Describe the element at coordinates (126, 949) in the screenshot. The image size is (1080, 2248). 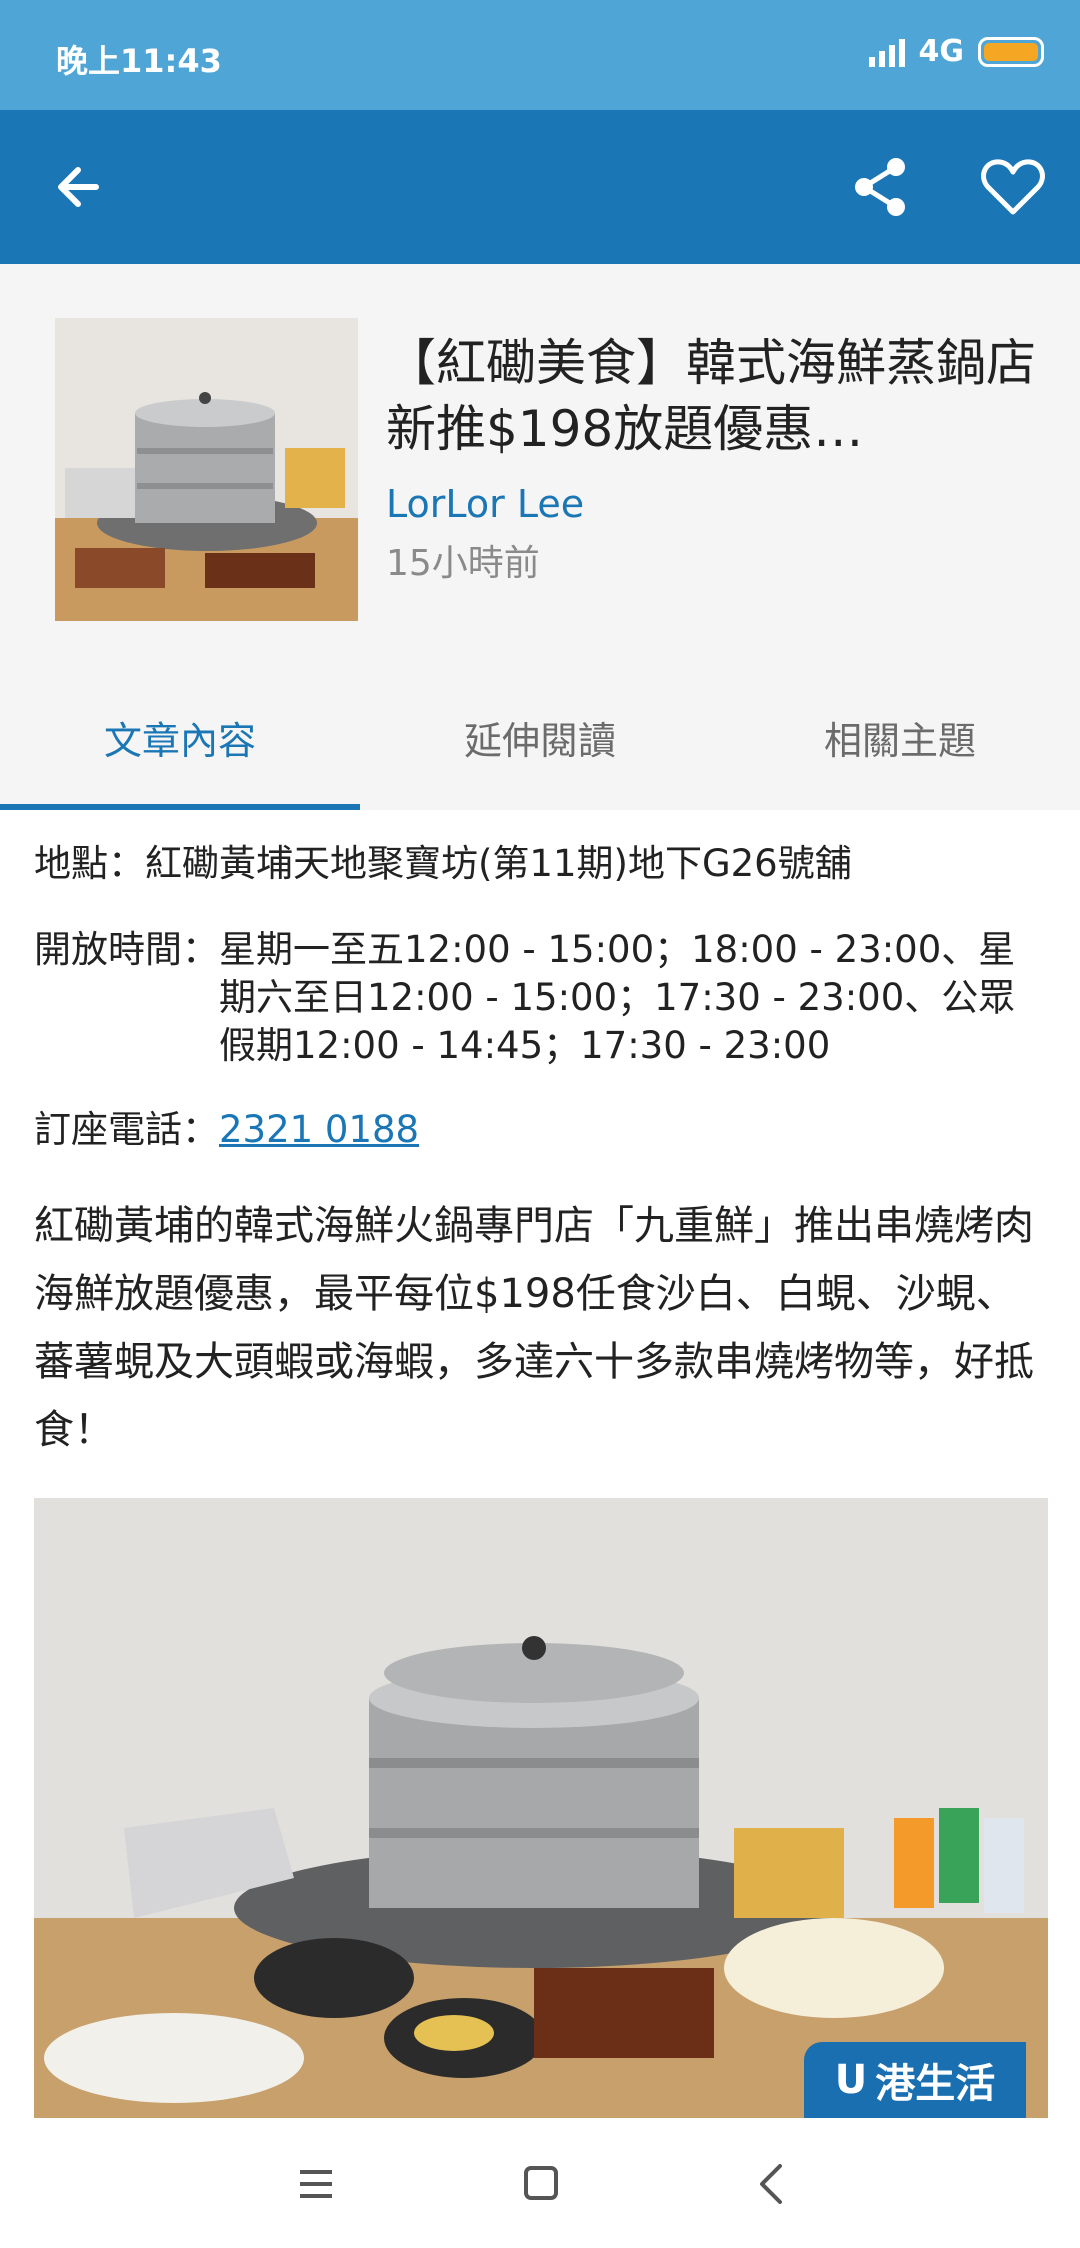
I see `hours-label: 開放時間：` at that location.